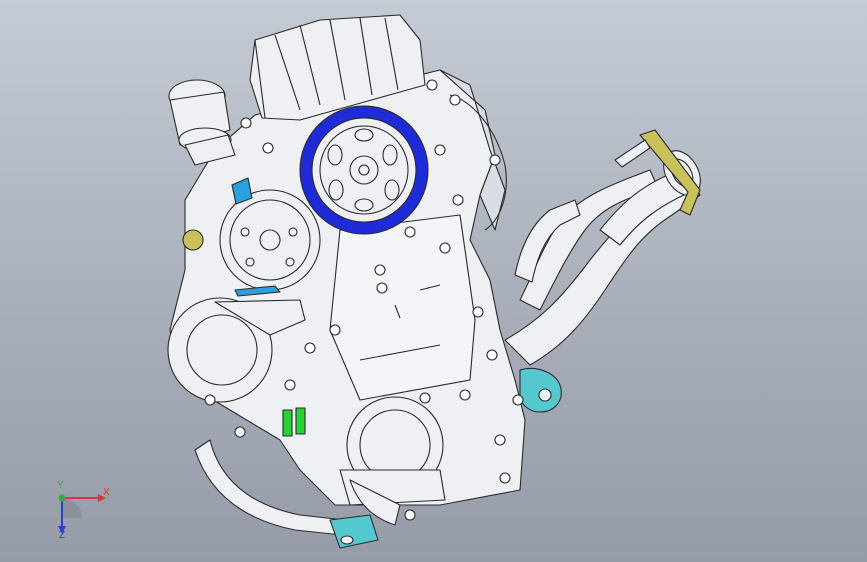 Image resolution: width=867 pixels, height=562 pixels. What do you see at coordinates (270, 240) in the screenshot?
I see `water-pump-pulley` at bounding box center [270, 240].